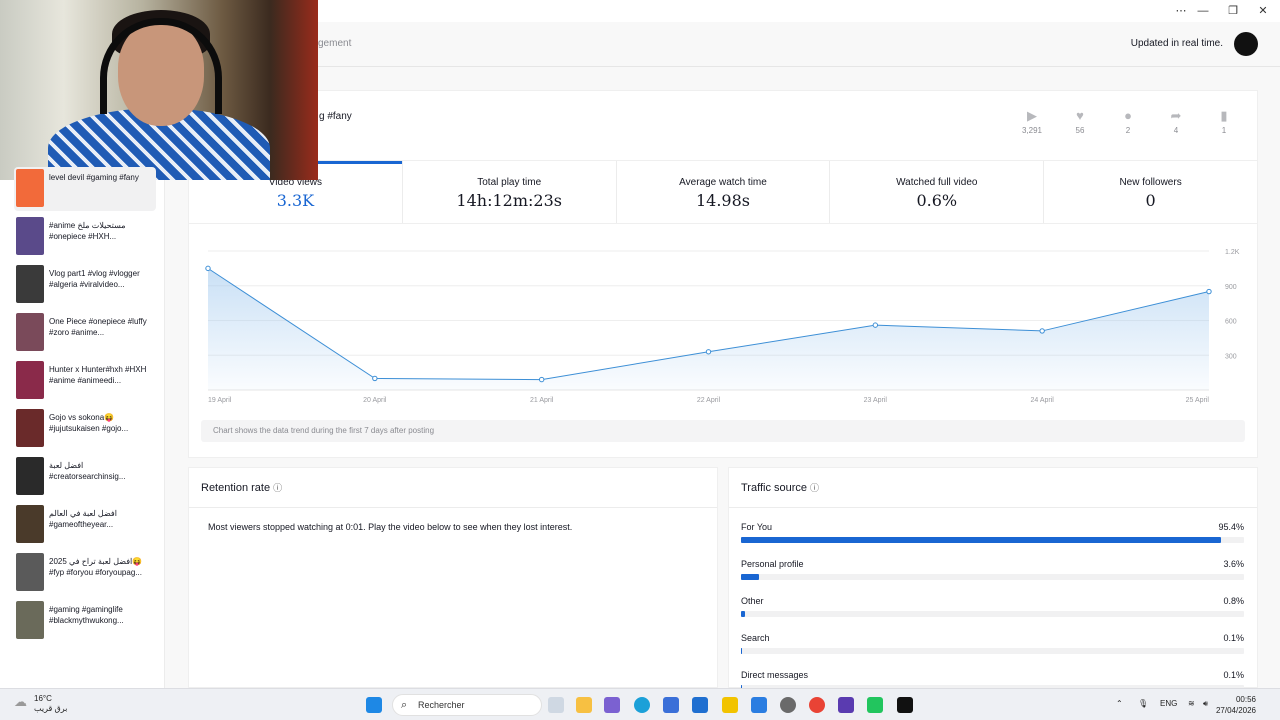  What do you see at coordinates (1150, 200) in the screenshot?
I see `metric-value: 0` at bounding box center [1150, 200].